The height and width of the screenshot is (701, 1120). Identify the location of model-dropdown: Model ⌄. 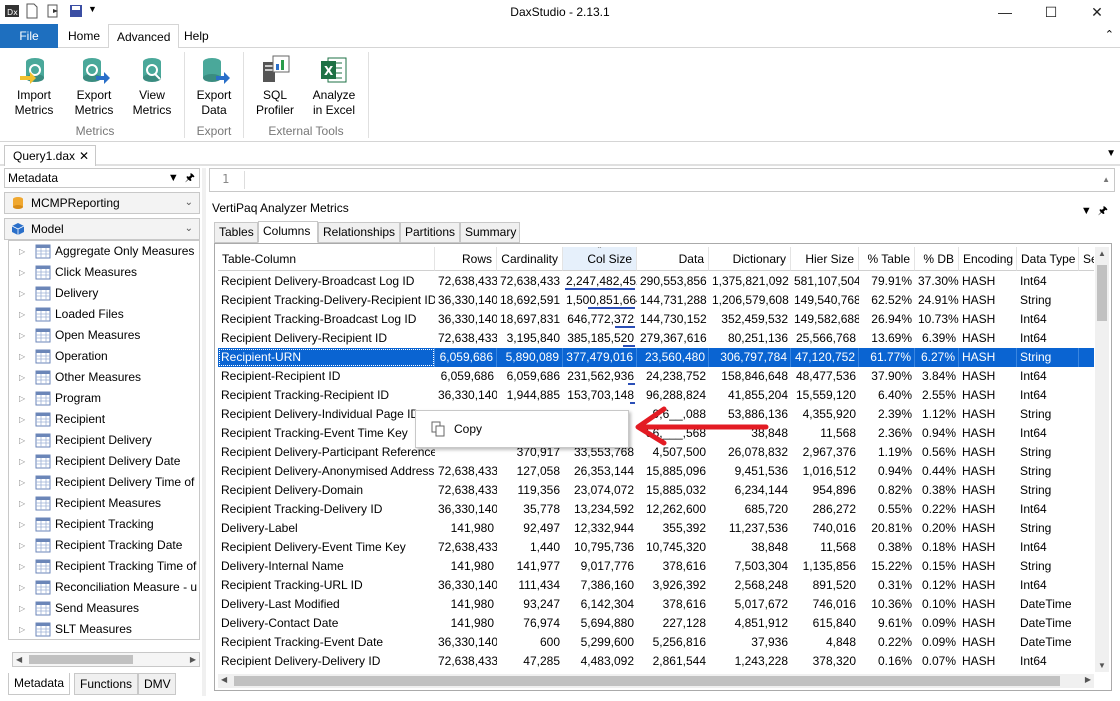
(102, 229).